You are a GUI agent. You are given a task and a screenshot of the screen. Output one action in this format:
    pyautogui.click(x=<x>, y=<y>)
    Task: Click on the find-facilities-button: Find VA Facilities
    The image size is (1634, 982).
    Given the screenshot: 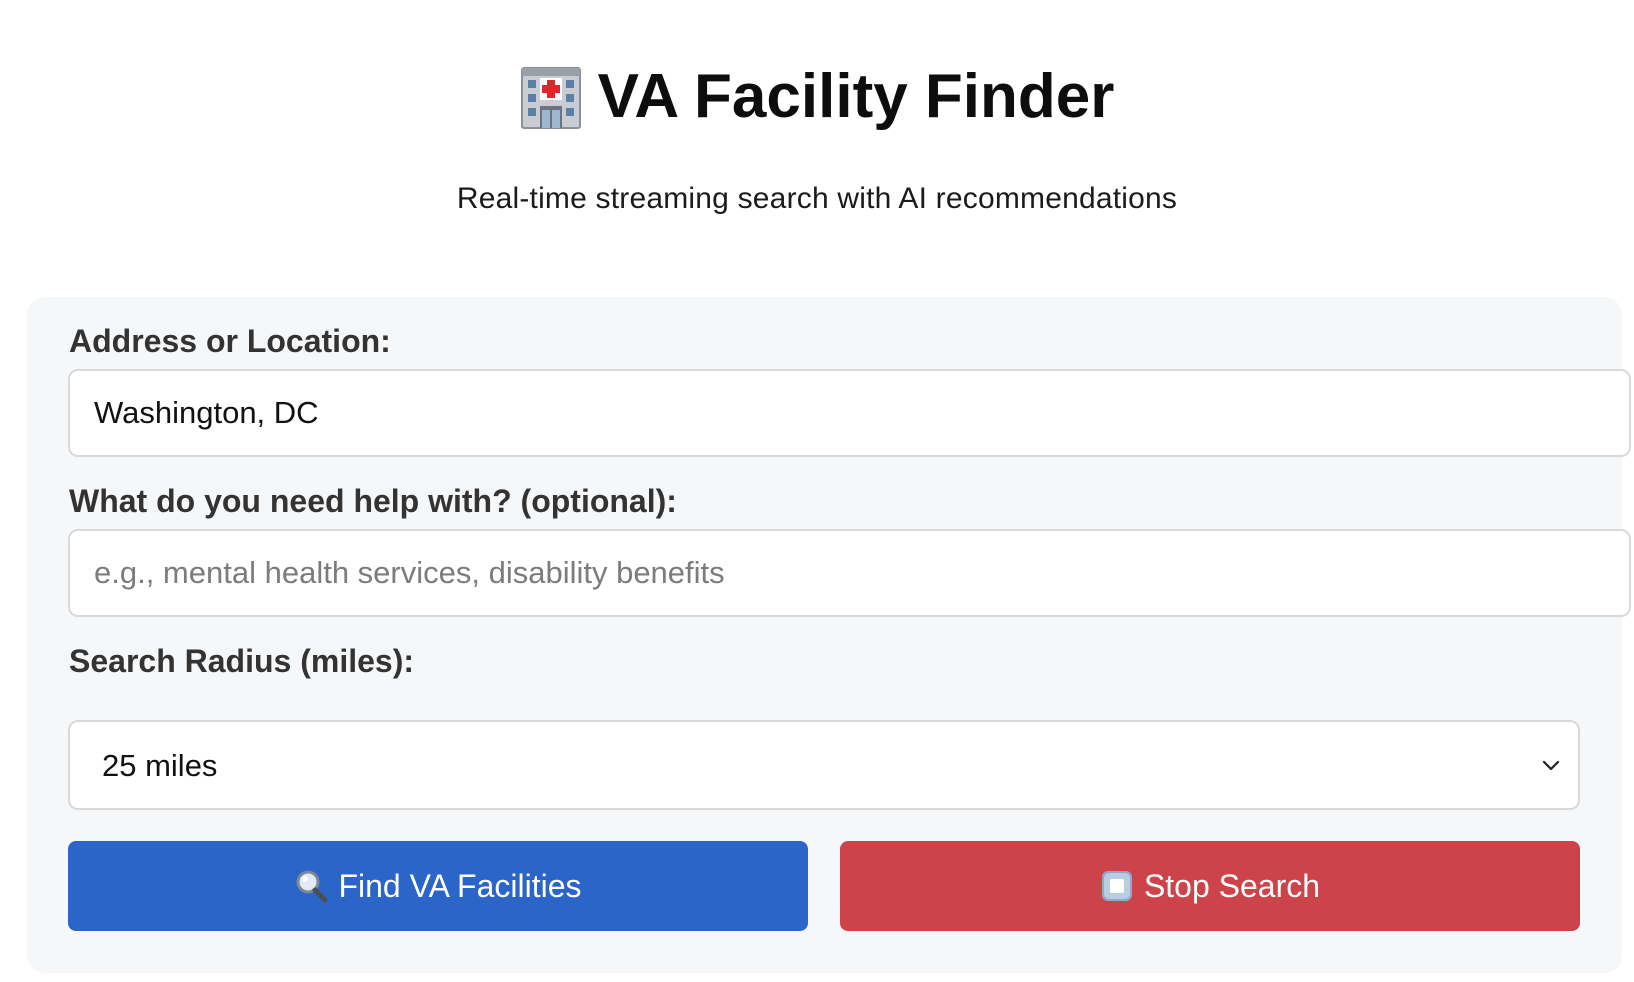 What is the action you would take?
    pyautogui.click(x=438, y=886)
    